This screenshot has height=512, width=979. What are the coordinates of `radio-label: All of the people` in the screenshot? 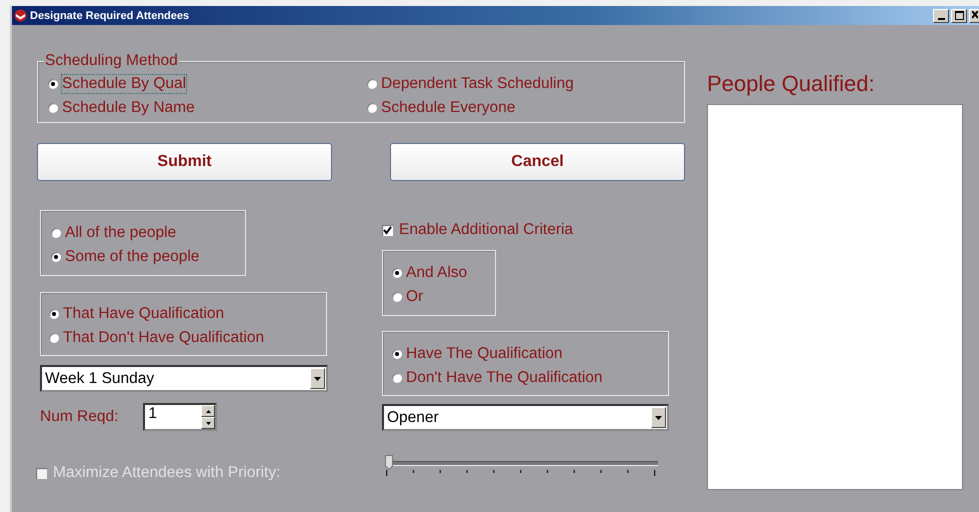 It's located at (120, 233).